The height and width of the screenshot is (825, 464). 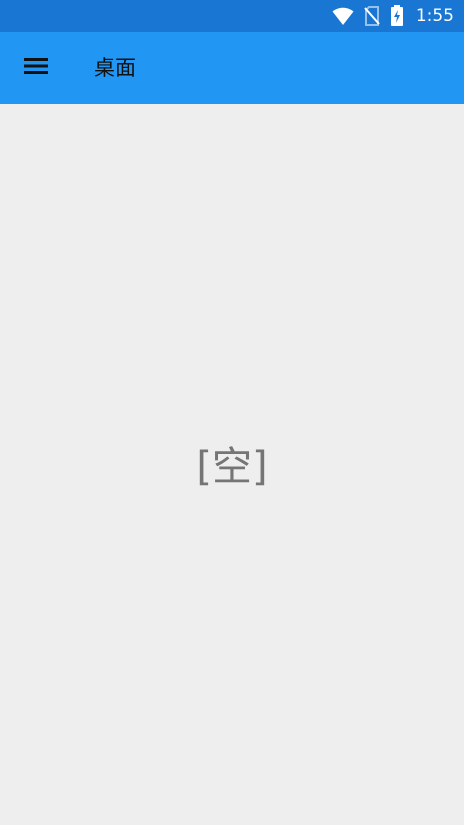 I want to click on status-bar: 1:55, so click(x=232, y=16).